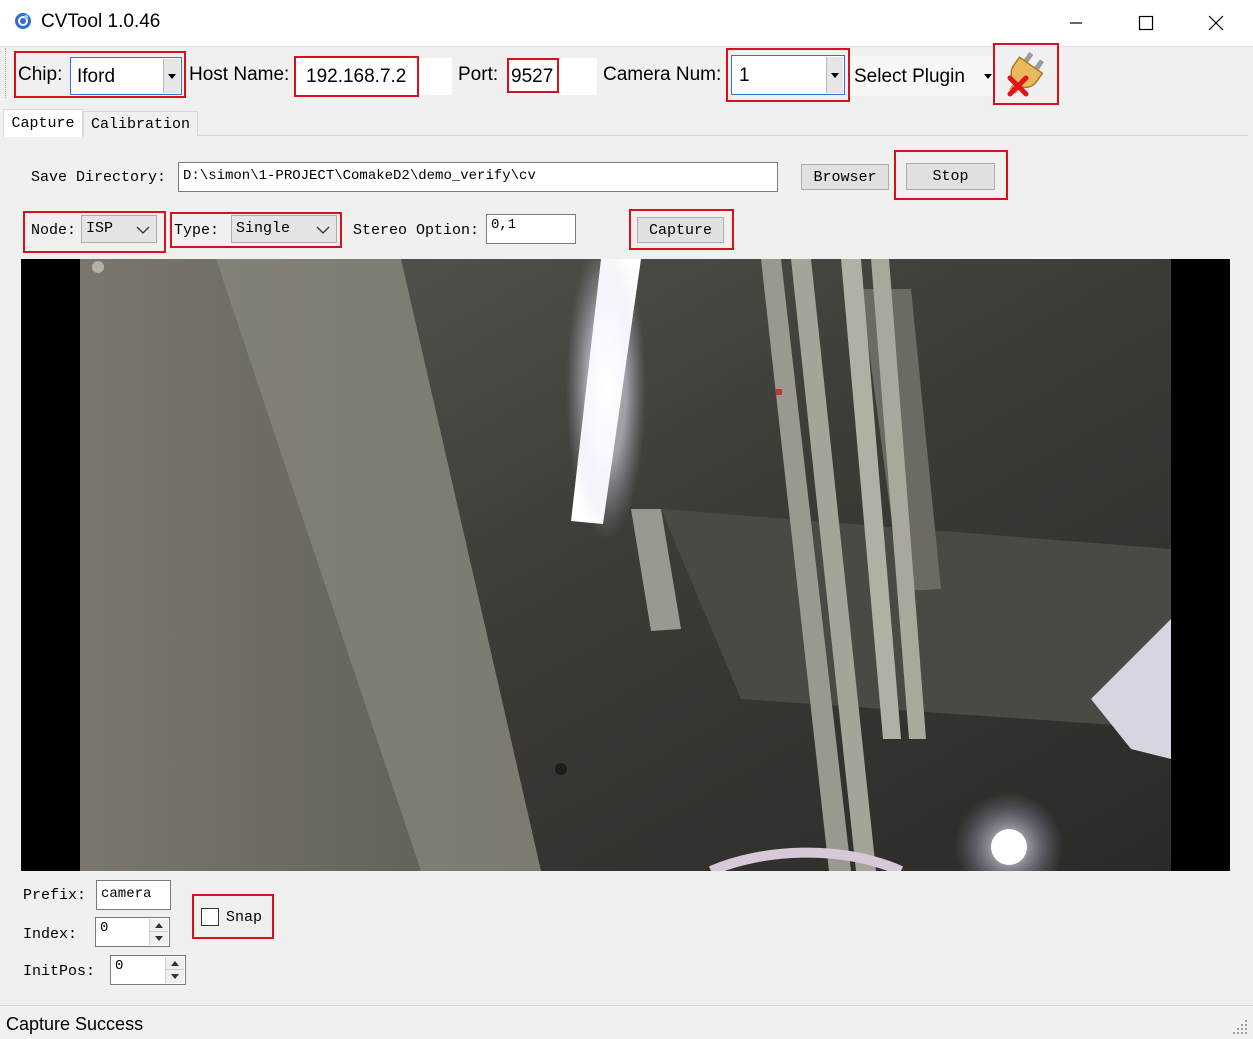 This screenshot has width=1253, height=1039. What do you see at coordinates (148, 970) in the screenshot?
I see `initpos-stepper: 0` at bounding box center [148, 970].